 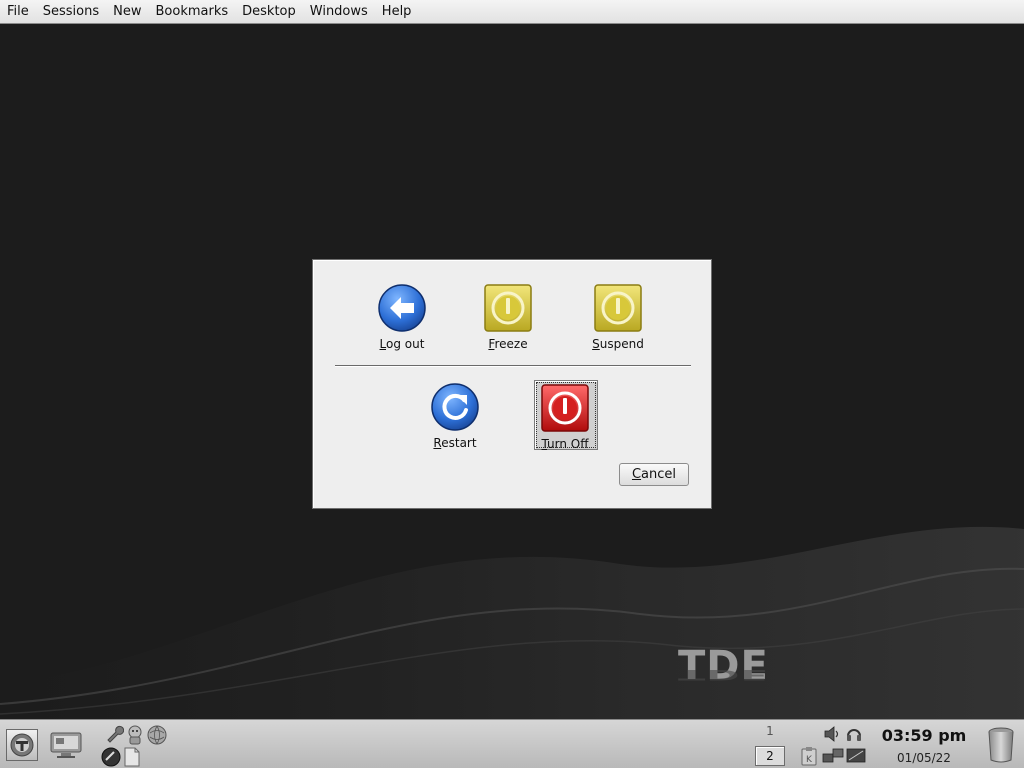 I want to click on tde-gear-icon, so click(x=22, y=745).